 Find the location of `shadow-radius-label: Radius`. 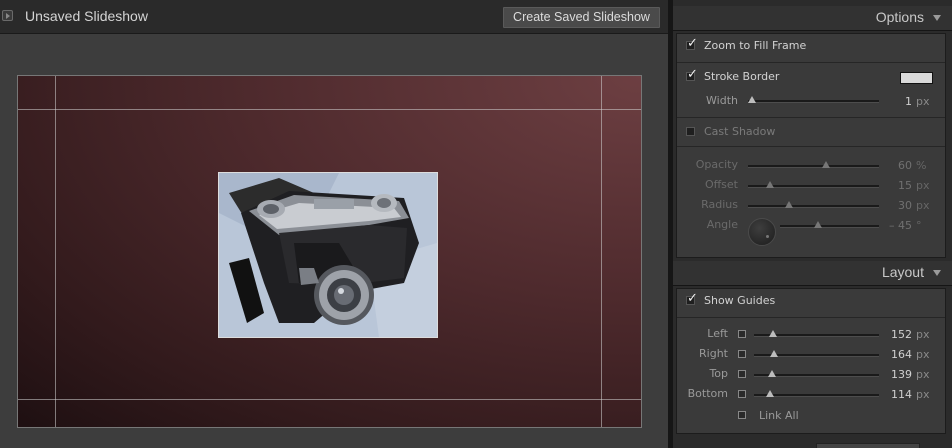

shadow-radius-label: Radius is located at coordinates (719, 204).